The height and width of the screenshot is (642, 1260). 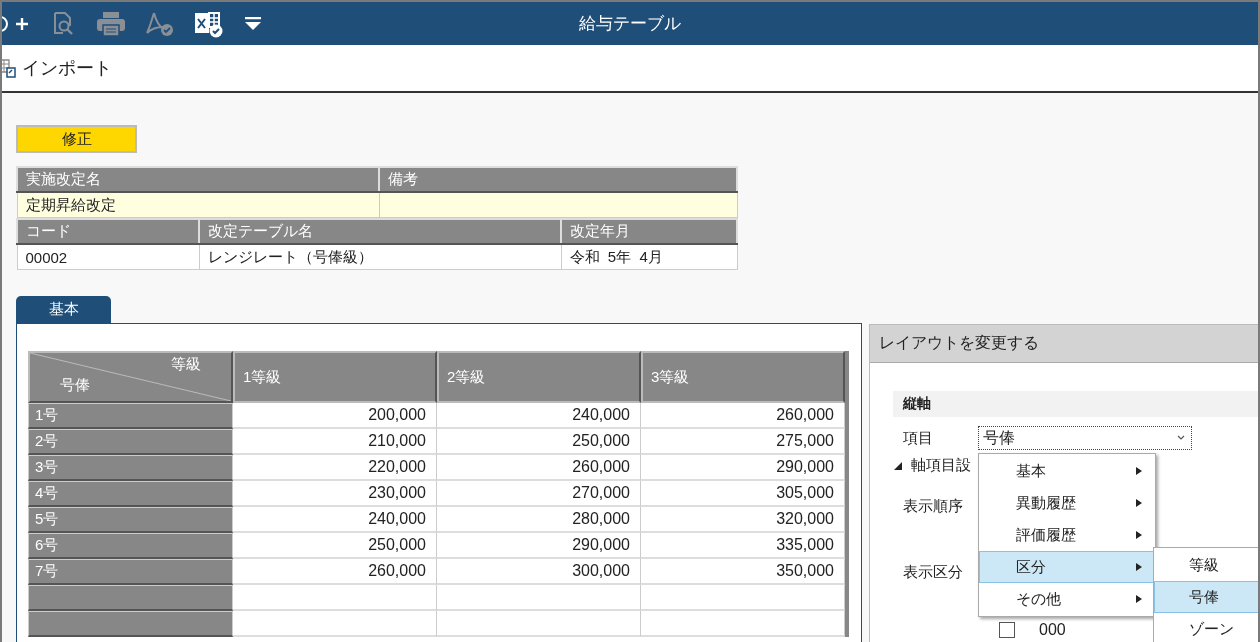 What do you see at coordinates (57, 68) in the screenshot?
I see `import-button: インポート` at bounding box center [57, 68].